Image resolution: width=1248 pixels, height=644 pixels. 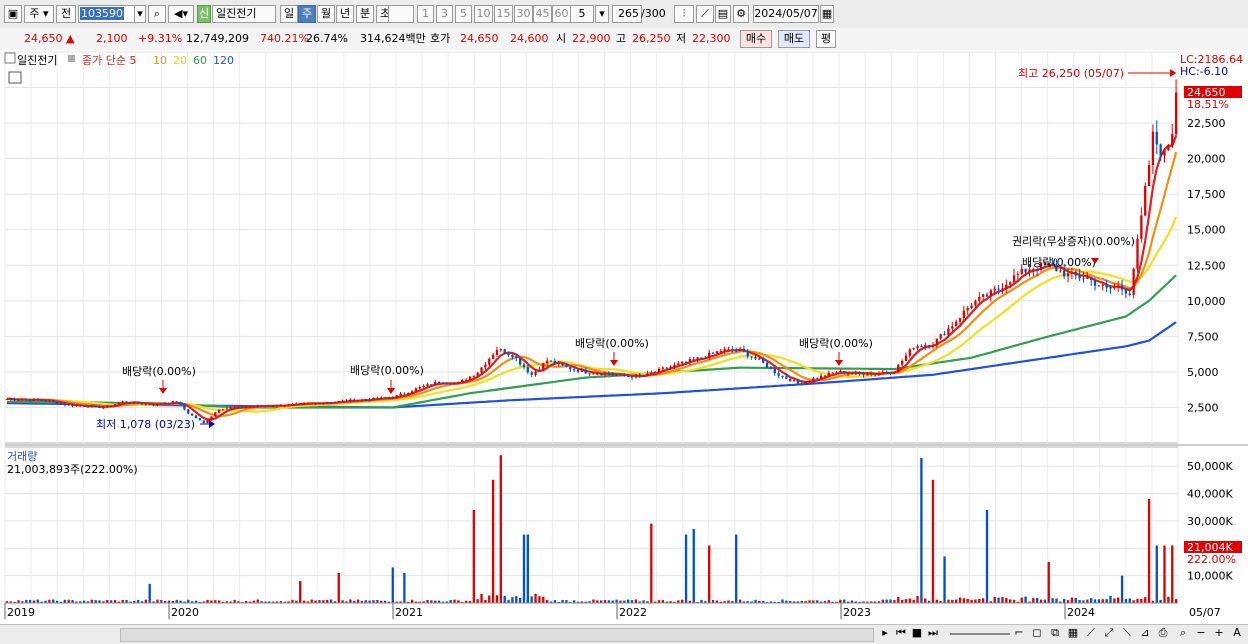 I want to click on layout-icon: ▣, so click(x=13, y=14).